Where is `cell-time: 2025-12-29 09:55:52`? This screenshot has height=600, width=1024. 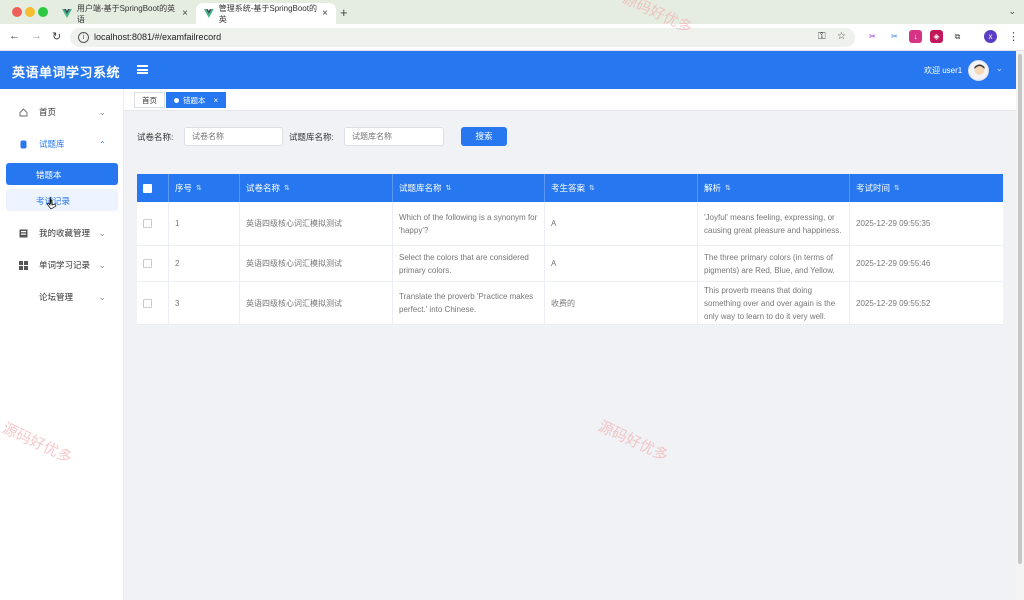
cell-time: 2025-12-29 09:55:52 is located at coordinates (893, 303).